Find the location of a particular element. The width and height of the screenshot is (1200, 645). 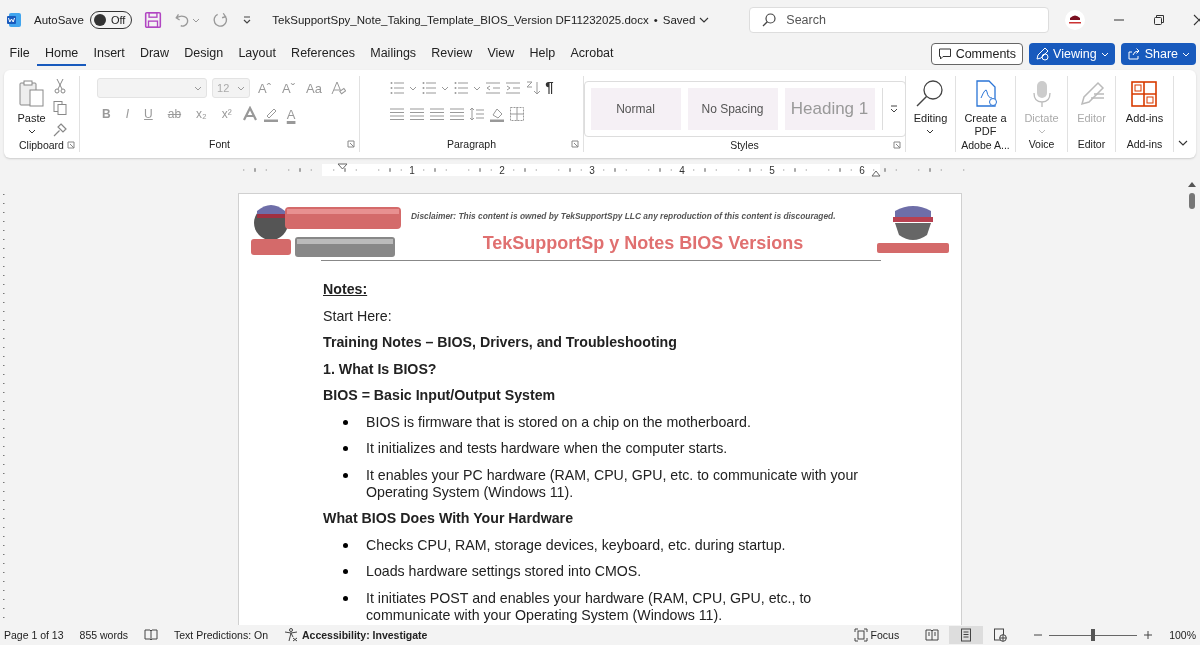

paste-button: Paste is located at coordinates (31, 107).